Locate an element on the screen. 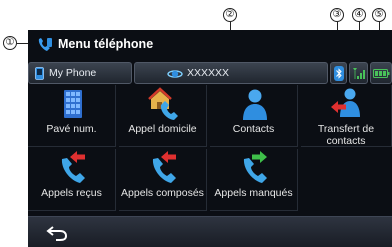 This screenshot has width=392, height=247. home-call-button: Appel domicile is located at coordinates (163, 116).